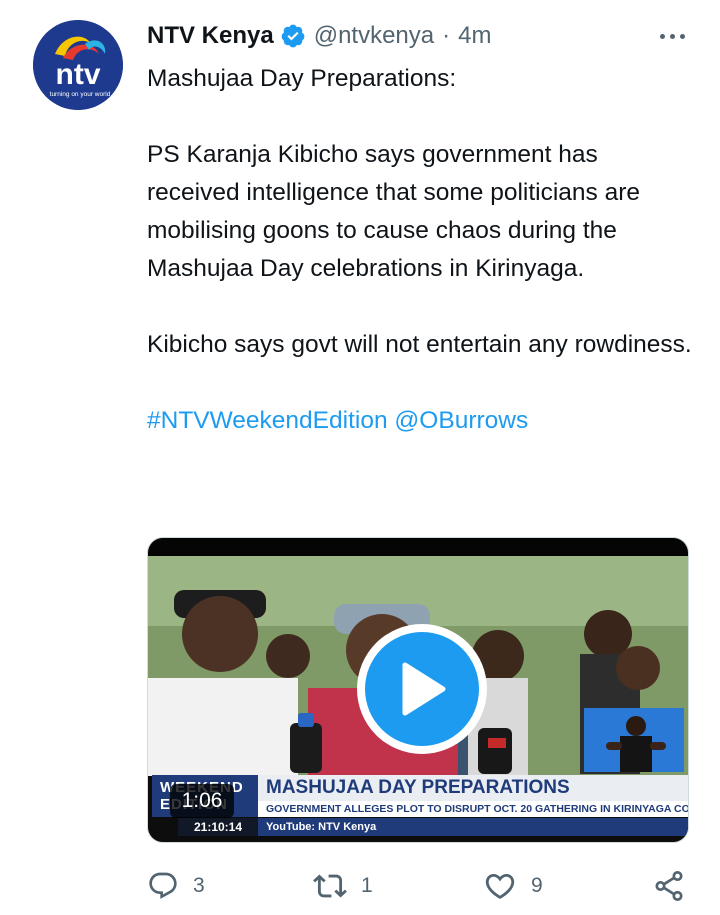  What do you see at coordinates (537, 885) in the screenshot?
I see `like-count: 9` at bounding box center [537, 885].